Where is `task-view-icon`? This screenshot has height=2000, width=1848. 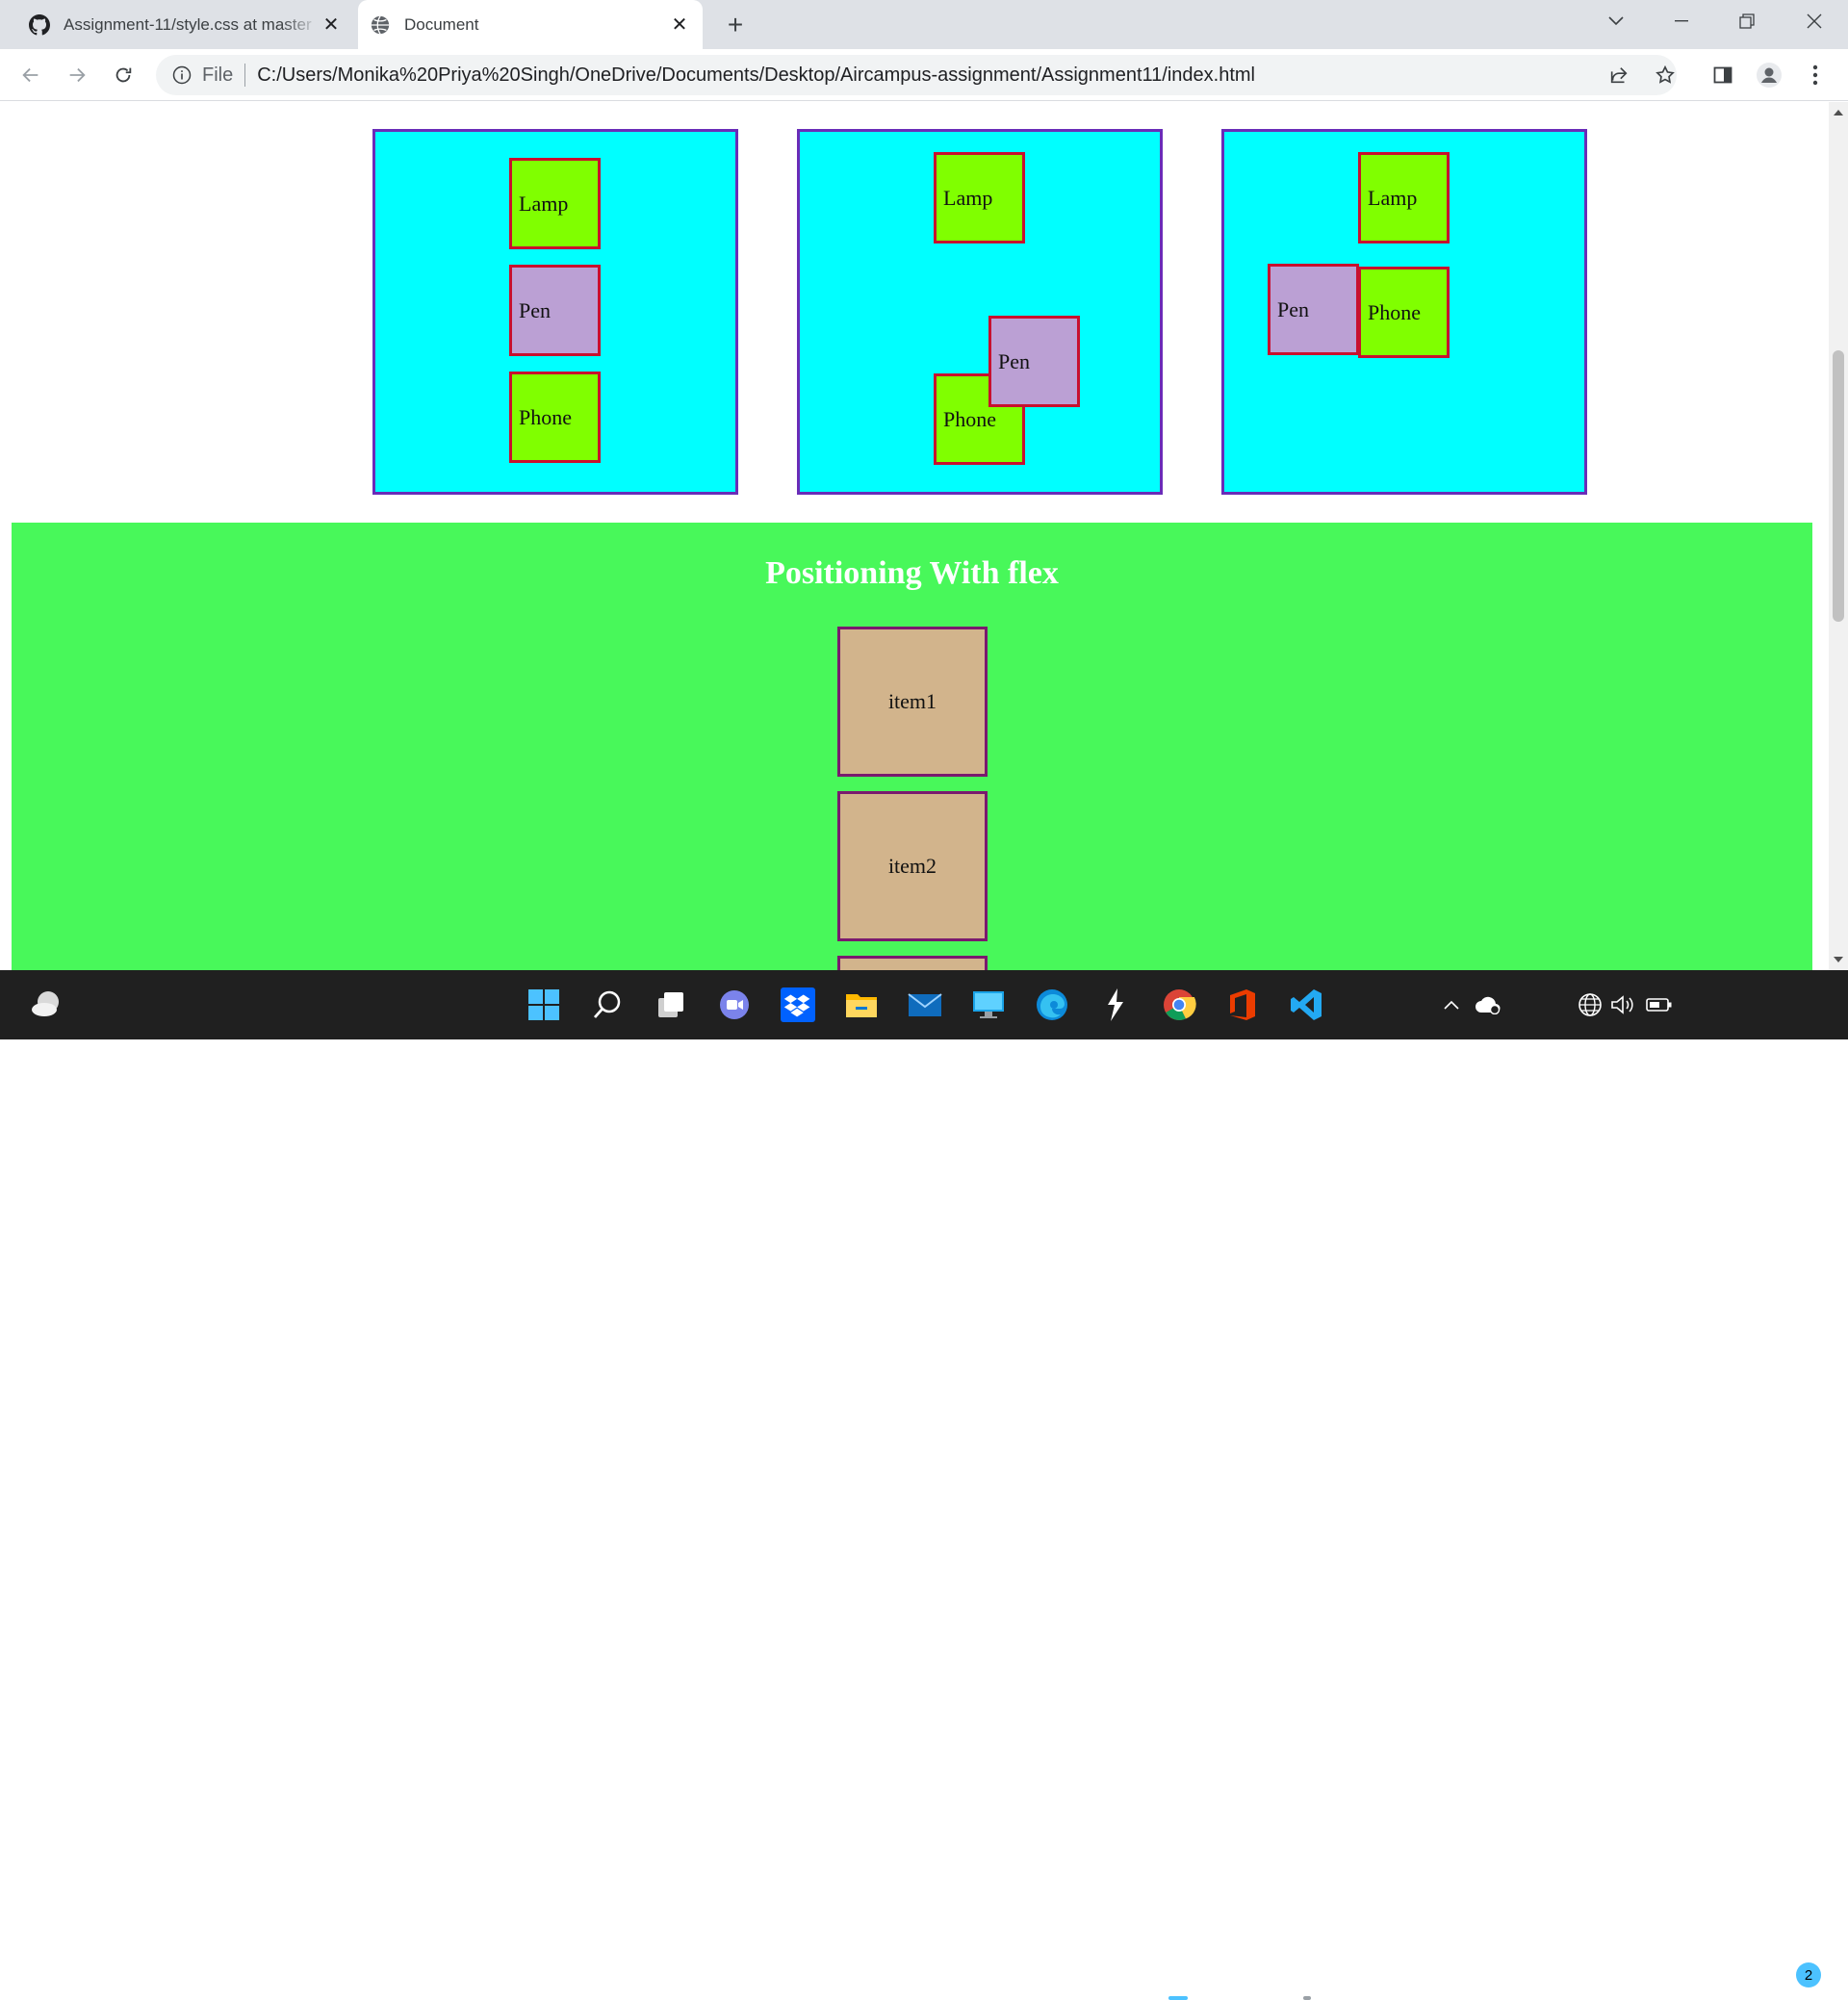
task-view-icon is located at coordinates (671, 1005).